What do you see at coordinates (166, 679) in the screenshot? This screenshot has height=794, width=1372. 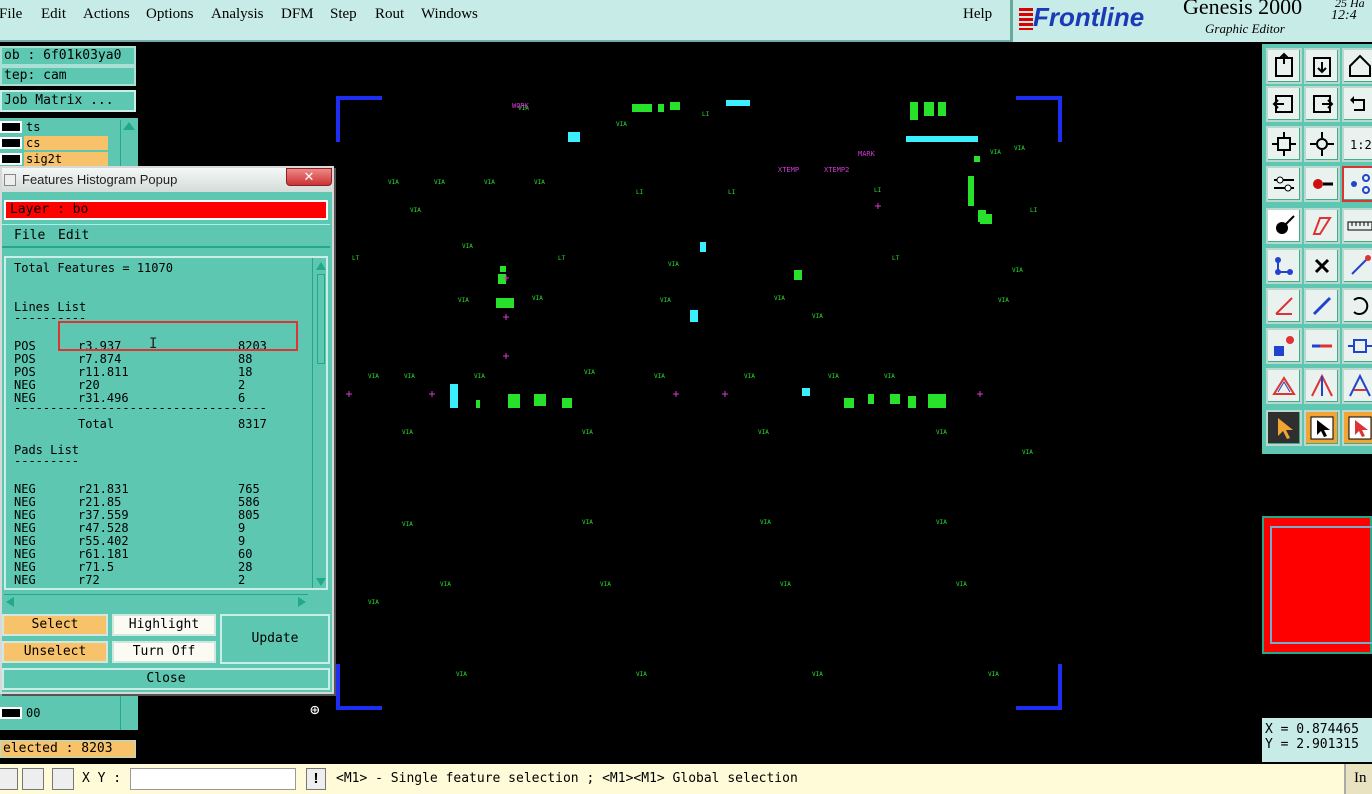 I see `close-button: Close` at bounding box center [166, 679].